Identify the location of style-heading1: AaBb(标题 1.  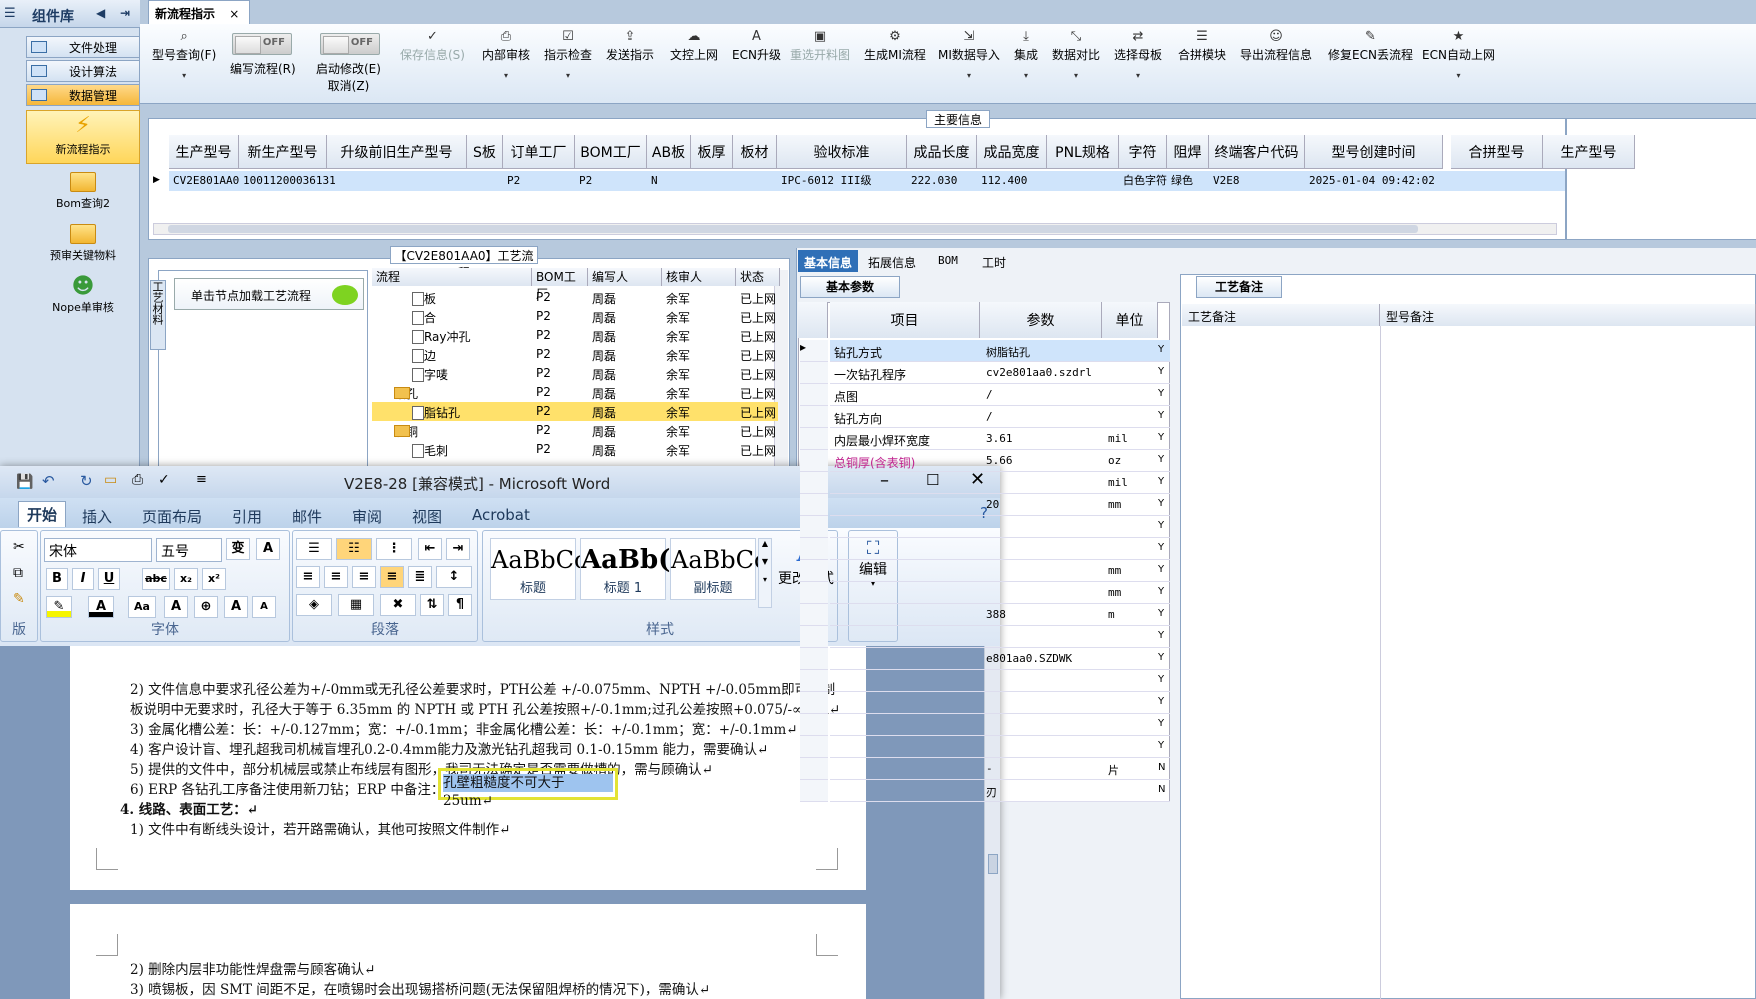
(625, 569).